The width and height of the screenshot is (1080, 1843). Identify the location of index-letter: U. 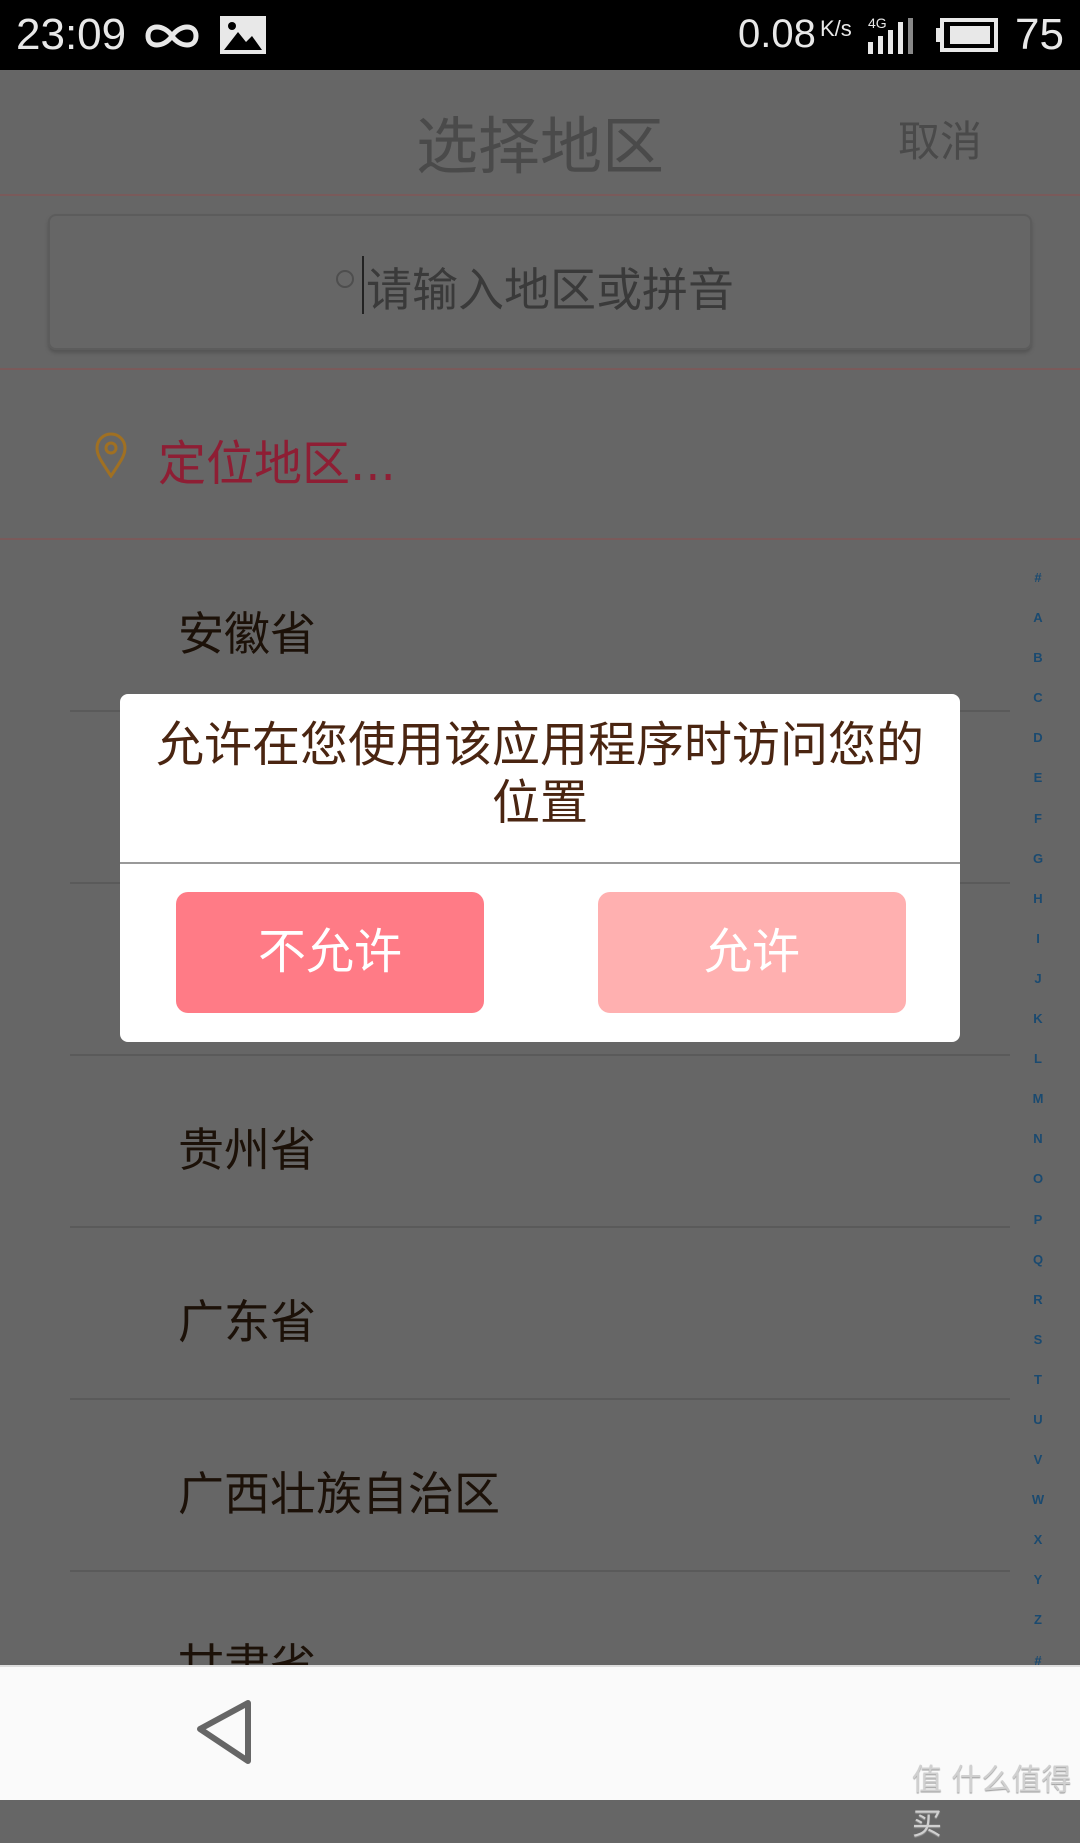
(1038, 1432).